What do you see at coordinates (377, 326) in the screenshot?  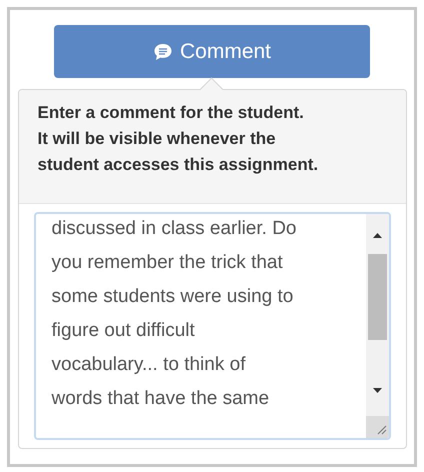 I see `scrollbar` at bounding box center [377, 326].